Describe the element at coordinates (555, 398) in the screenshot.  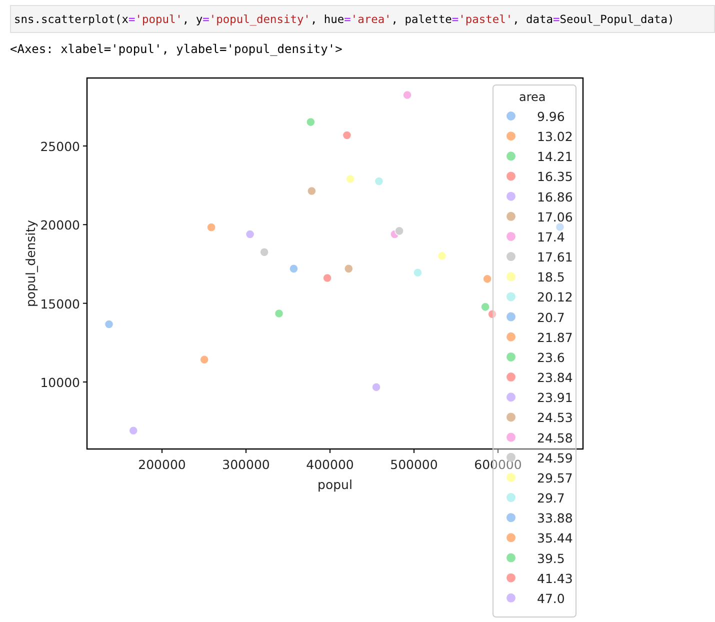
I see `legend-label: 23.91` at that location.